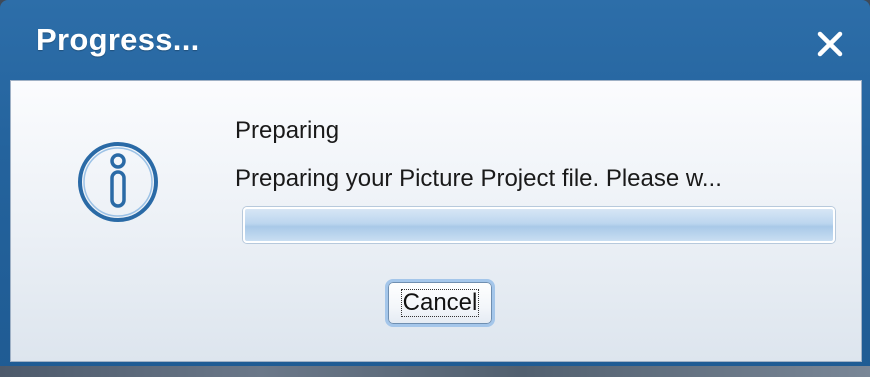 Image resolution: width=870 pixels, height=377 pixels. I want to click on taskbar-strip, so click(435, 371).